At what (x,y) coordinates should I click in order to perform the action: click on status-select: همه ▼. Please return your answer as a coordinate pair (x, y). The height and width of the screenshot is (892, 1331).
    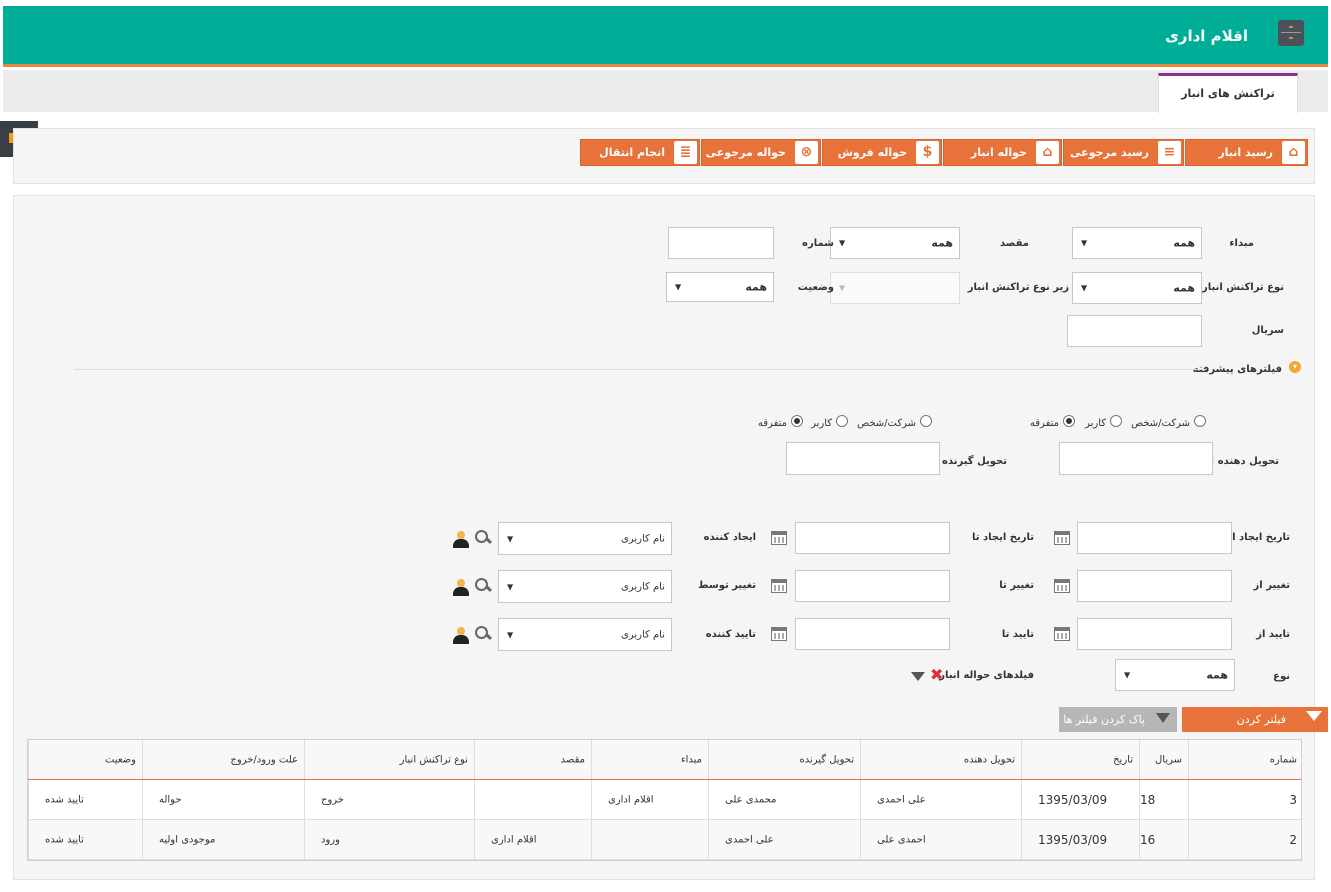
    Looking at the image, I should click on (720, 287).